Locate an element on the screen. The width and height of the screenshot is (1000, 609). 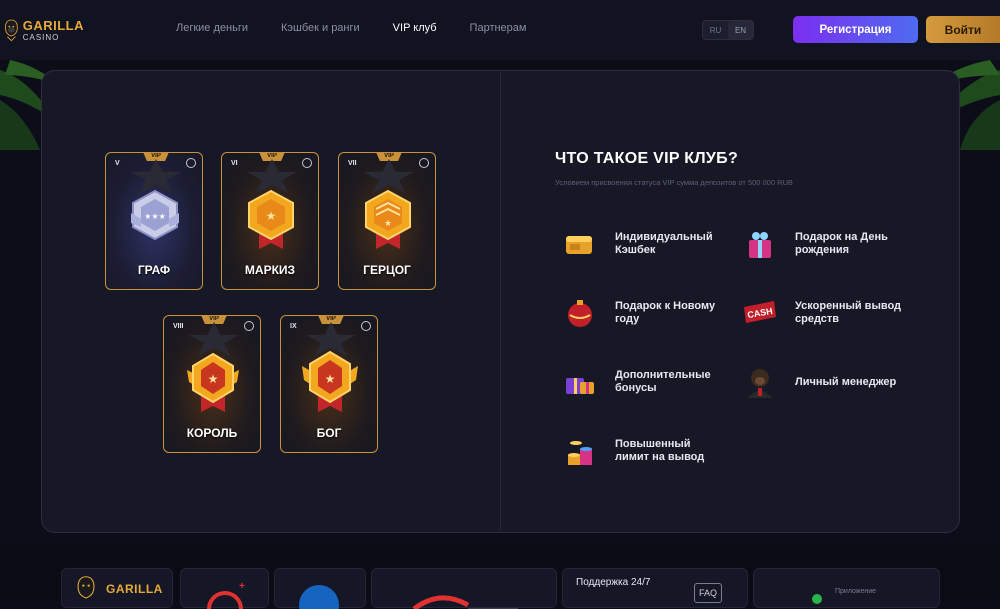
feature-fast-withdrawal: CASH Ускоренный вывод средств is located at coordinates (823, 313).